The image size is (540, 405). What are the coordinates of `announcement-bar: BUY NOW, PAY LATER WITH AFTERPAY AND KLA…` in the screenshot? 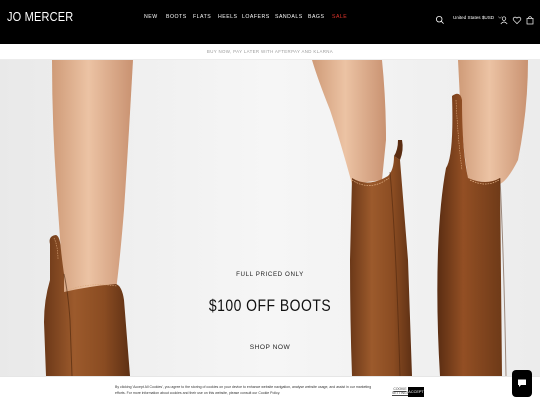 It's located at (270, 52).